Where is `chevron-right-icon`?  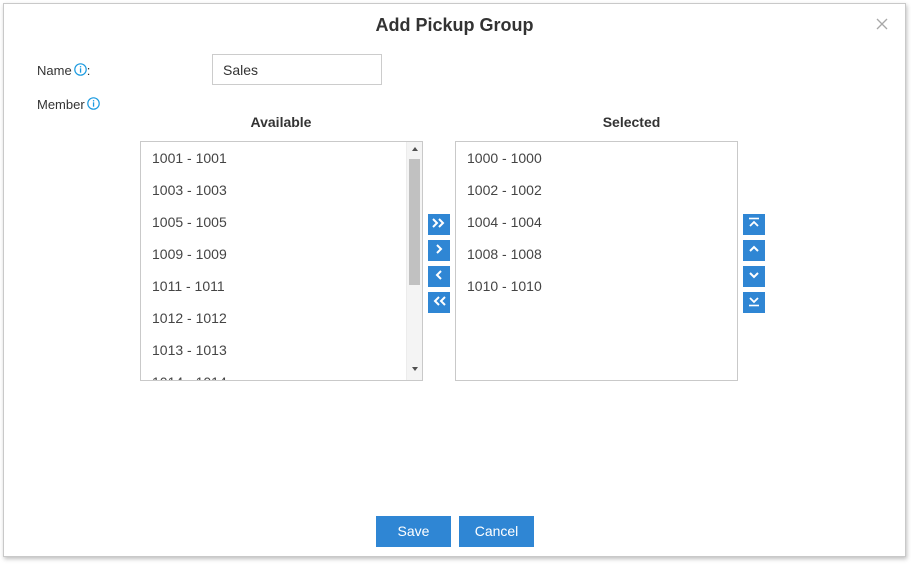 chevron-right-icon is located at coordinates (439, 251).